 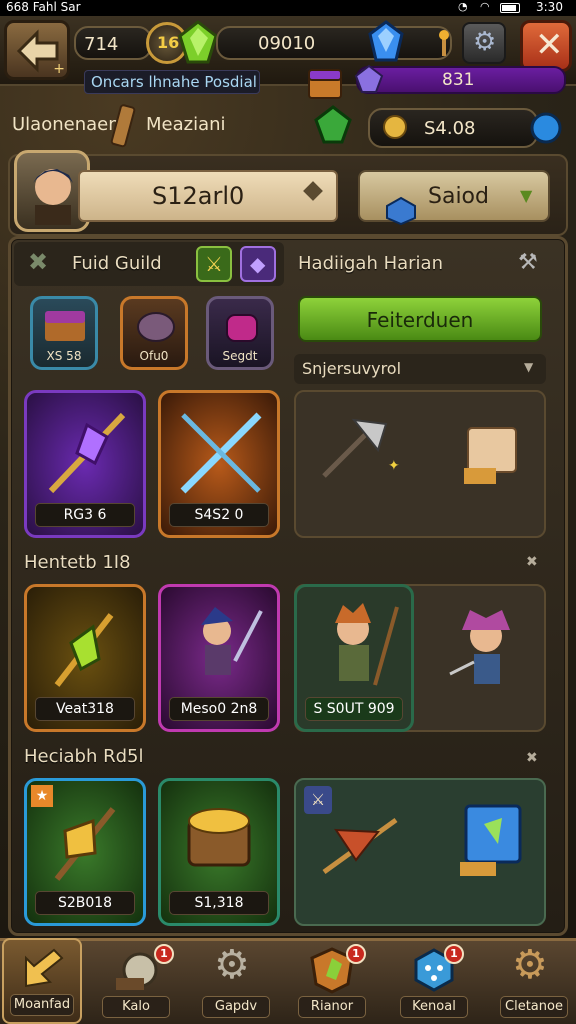 I want to click on cauldron-icon, so click(x=156, y=327).